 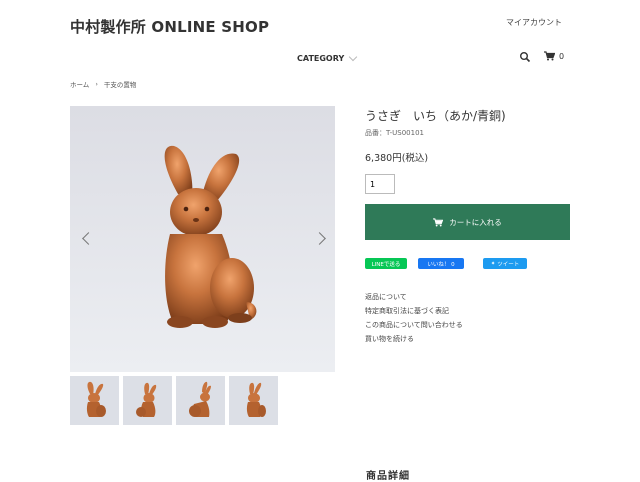 What do you see at coordinates (353, 57) in the screenshot?
I see `chevron-down-icon` at bounding box center [353, 57].